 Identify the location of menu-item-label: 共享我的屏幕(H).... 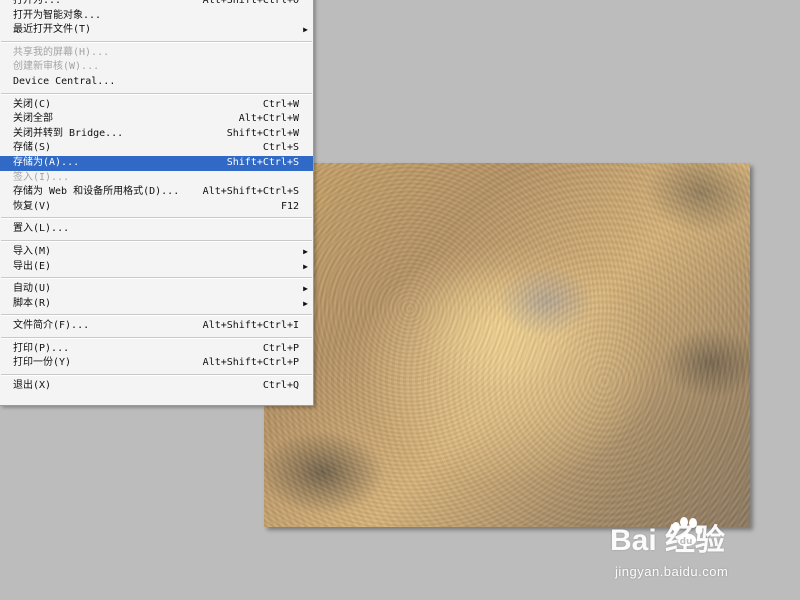
(61, 52).